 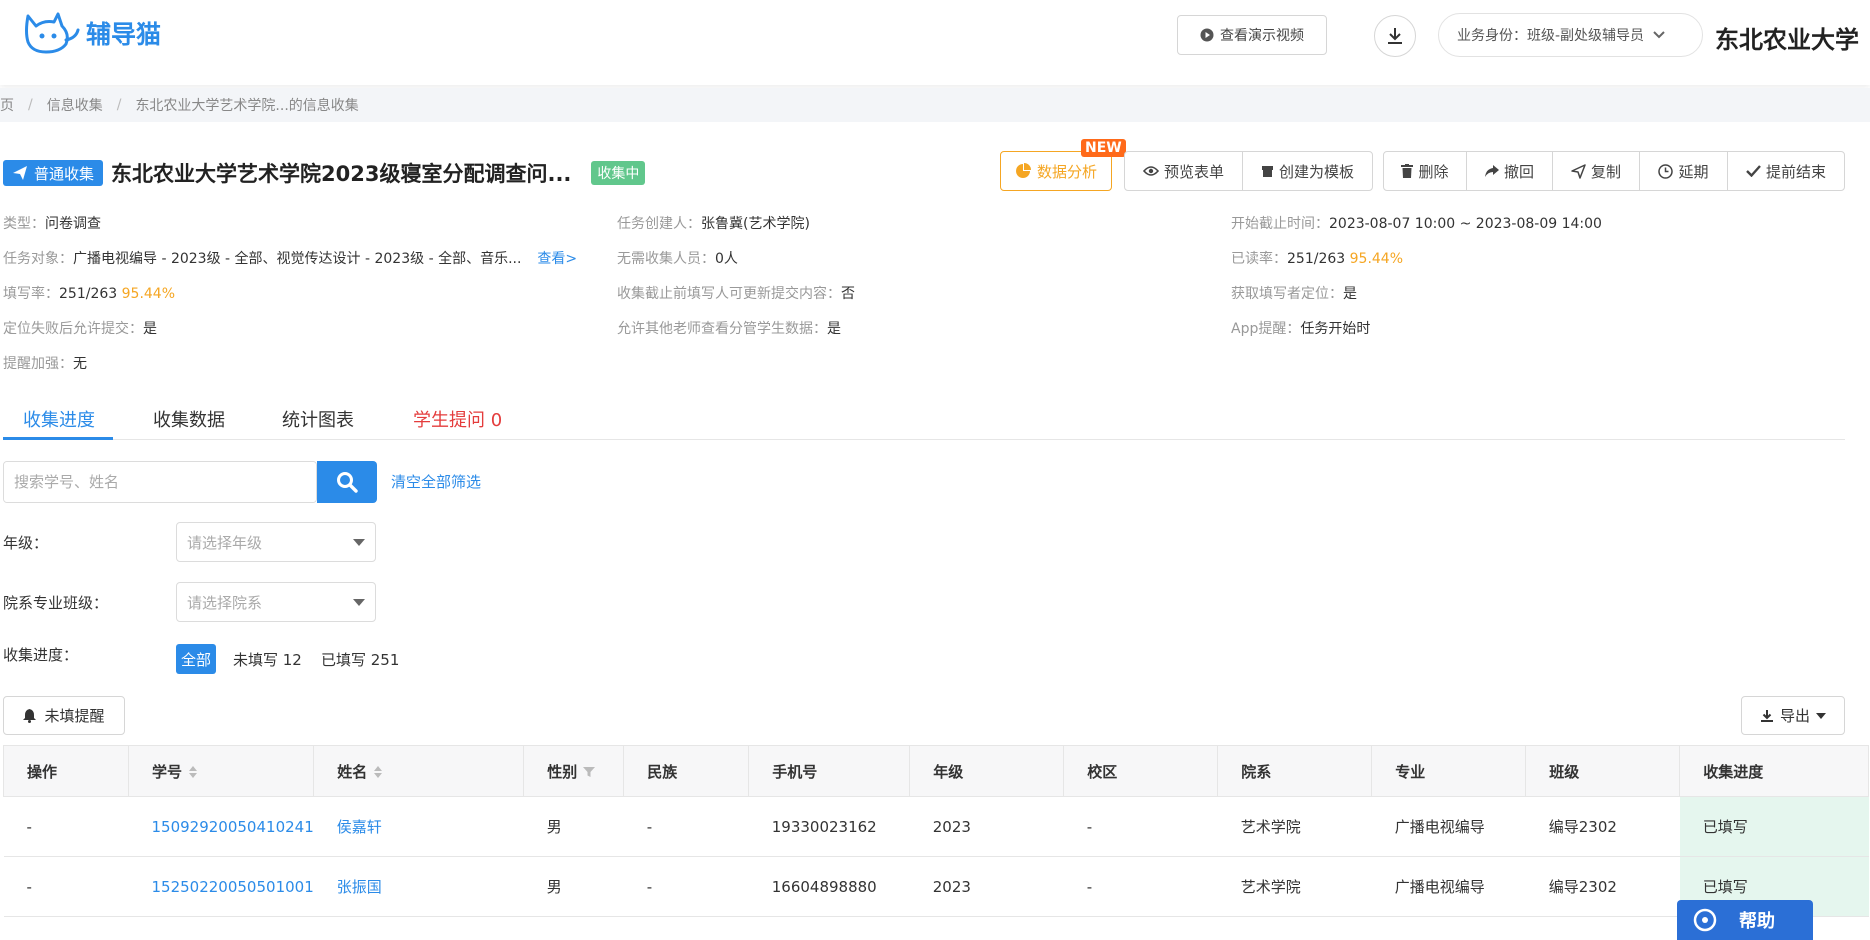 What do you see at coordinates (557, 259) in the screenshot?
I see `view-target-link: 查看>` at bounding box center [557, 259].